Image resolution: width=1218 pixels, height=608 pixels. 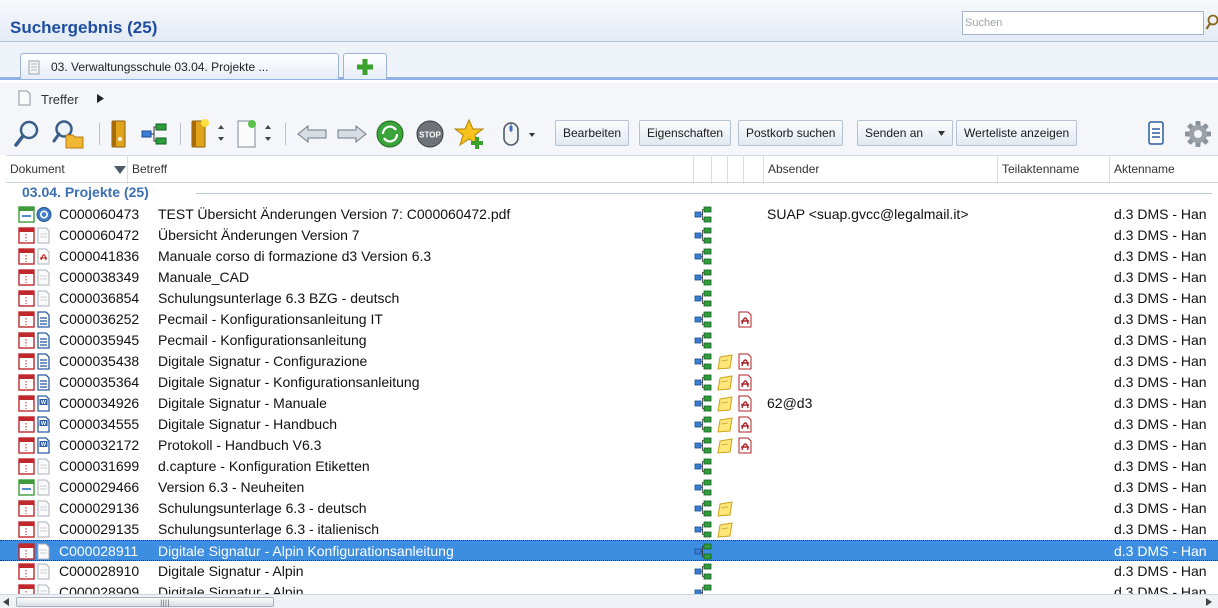 What do you see at coordinates (894, 133) in the screenshot?
I see `senden-an-label: Senden an` at bounding box center [894, 133].